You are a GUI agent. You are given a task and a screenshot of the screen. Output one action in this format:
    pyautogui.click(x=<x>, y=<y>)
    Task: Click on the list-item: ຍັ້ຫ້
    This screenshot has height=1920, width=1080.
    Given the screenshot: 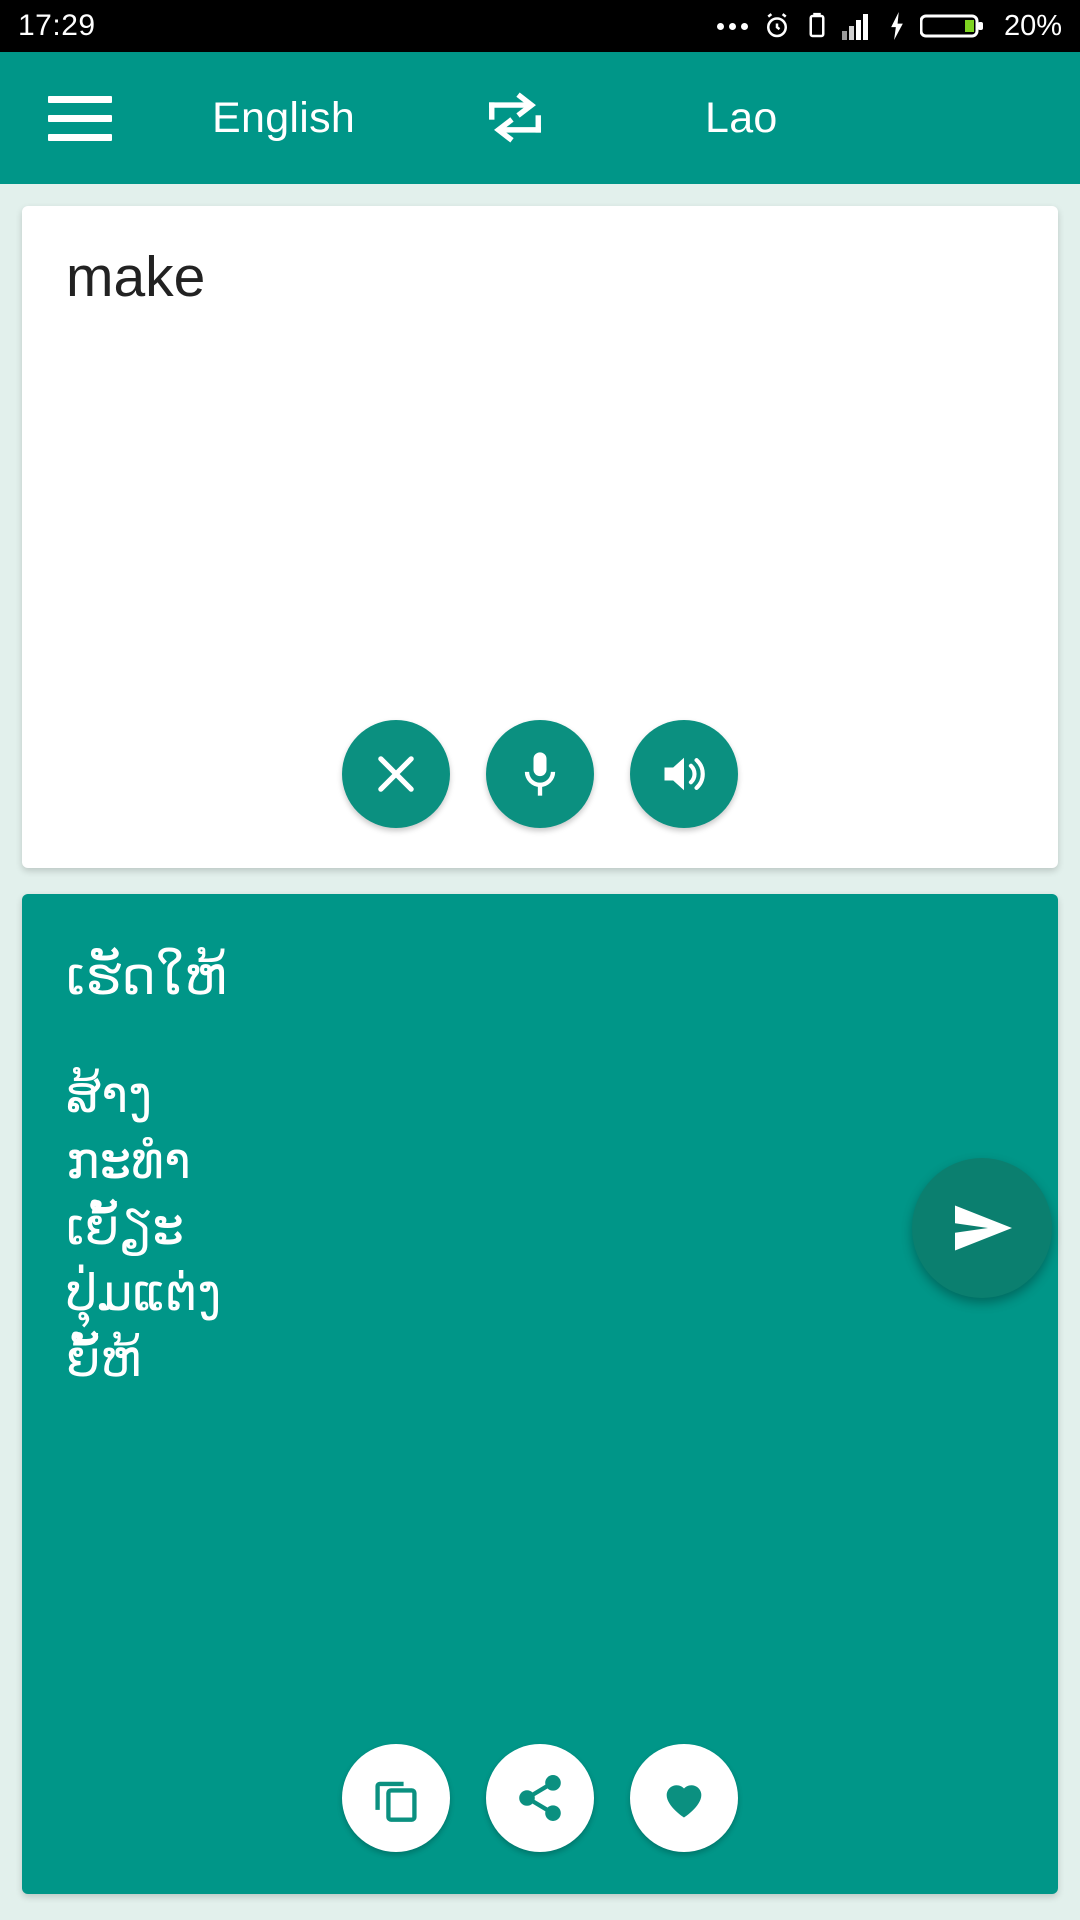 What is the action you would take?
    pyautogui.click(x=104, y=1359)
    